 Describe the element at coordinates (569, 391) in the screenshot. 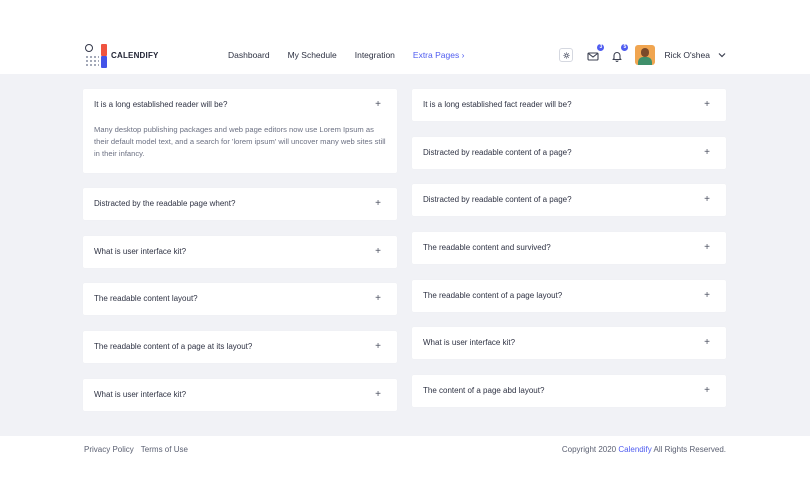

I see `faq-item: The content of a page abd layout? +` at that location.